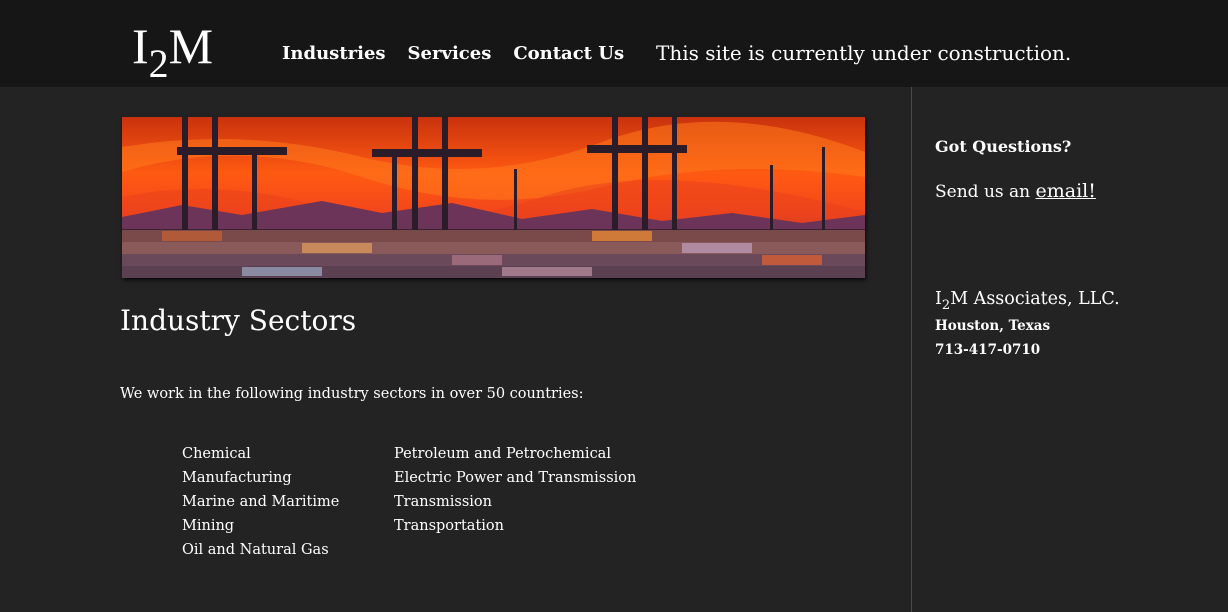 The width and height of the screenshot is (1228, 612). What do you see at coordinates (208, 526) in the screenshot?
I see `sector-item: Mining` at bounding box center [208, 526].